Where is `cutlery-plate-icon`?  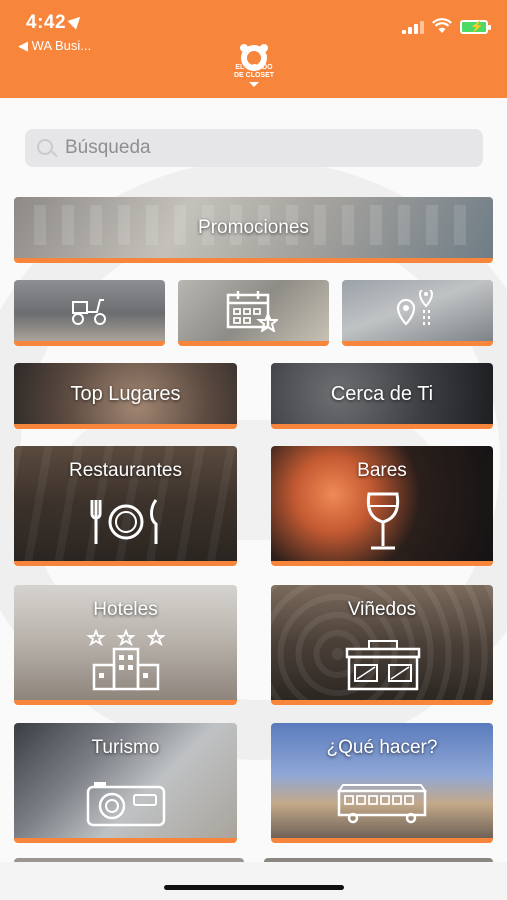 cutlery-plate-icon is located at coordinates (124, 521).